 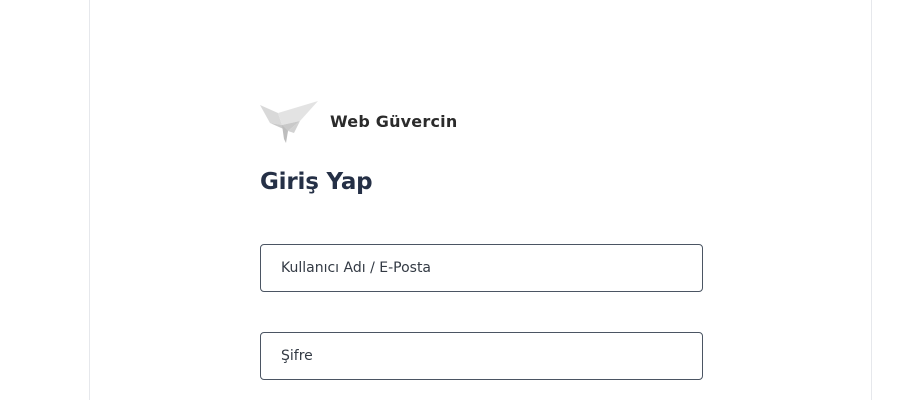 What do you see at coordinates (289, 122) in the screenshot?
I see `origami-dove-icon` at bounding box center [289, 122].